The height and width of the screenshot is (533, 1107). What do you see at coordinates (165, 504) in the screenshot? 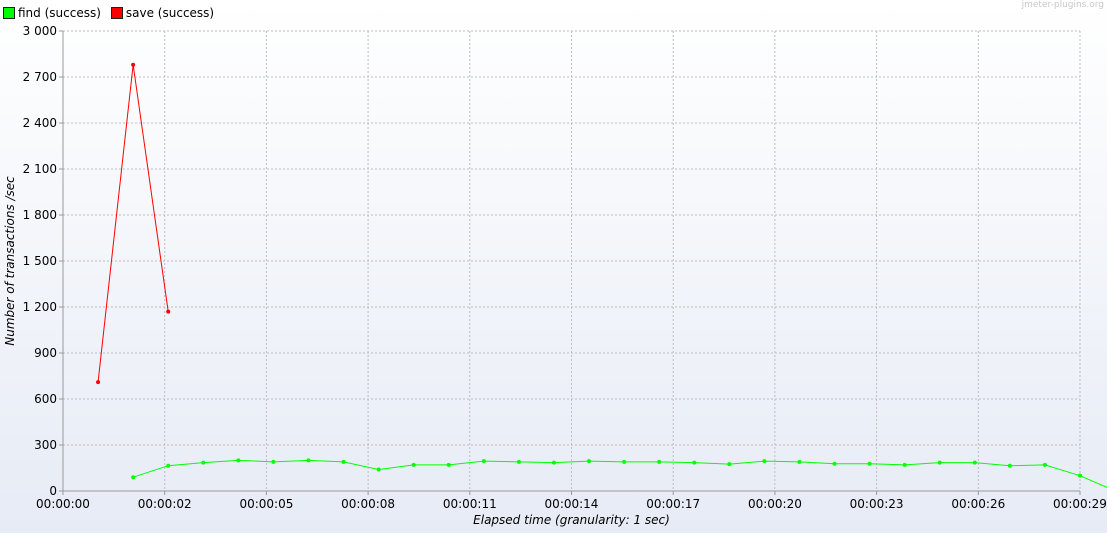
I see `x-tick-label: 00:00:02` at bounding box center [165, 504].